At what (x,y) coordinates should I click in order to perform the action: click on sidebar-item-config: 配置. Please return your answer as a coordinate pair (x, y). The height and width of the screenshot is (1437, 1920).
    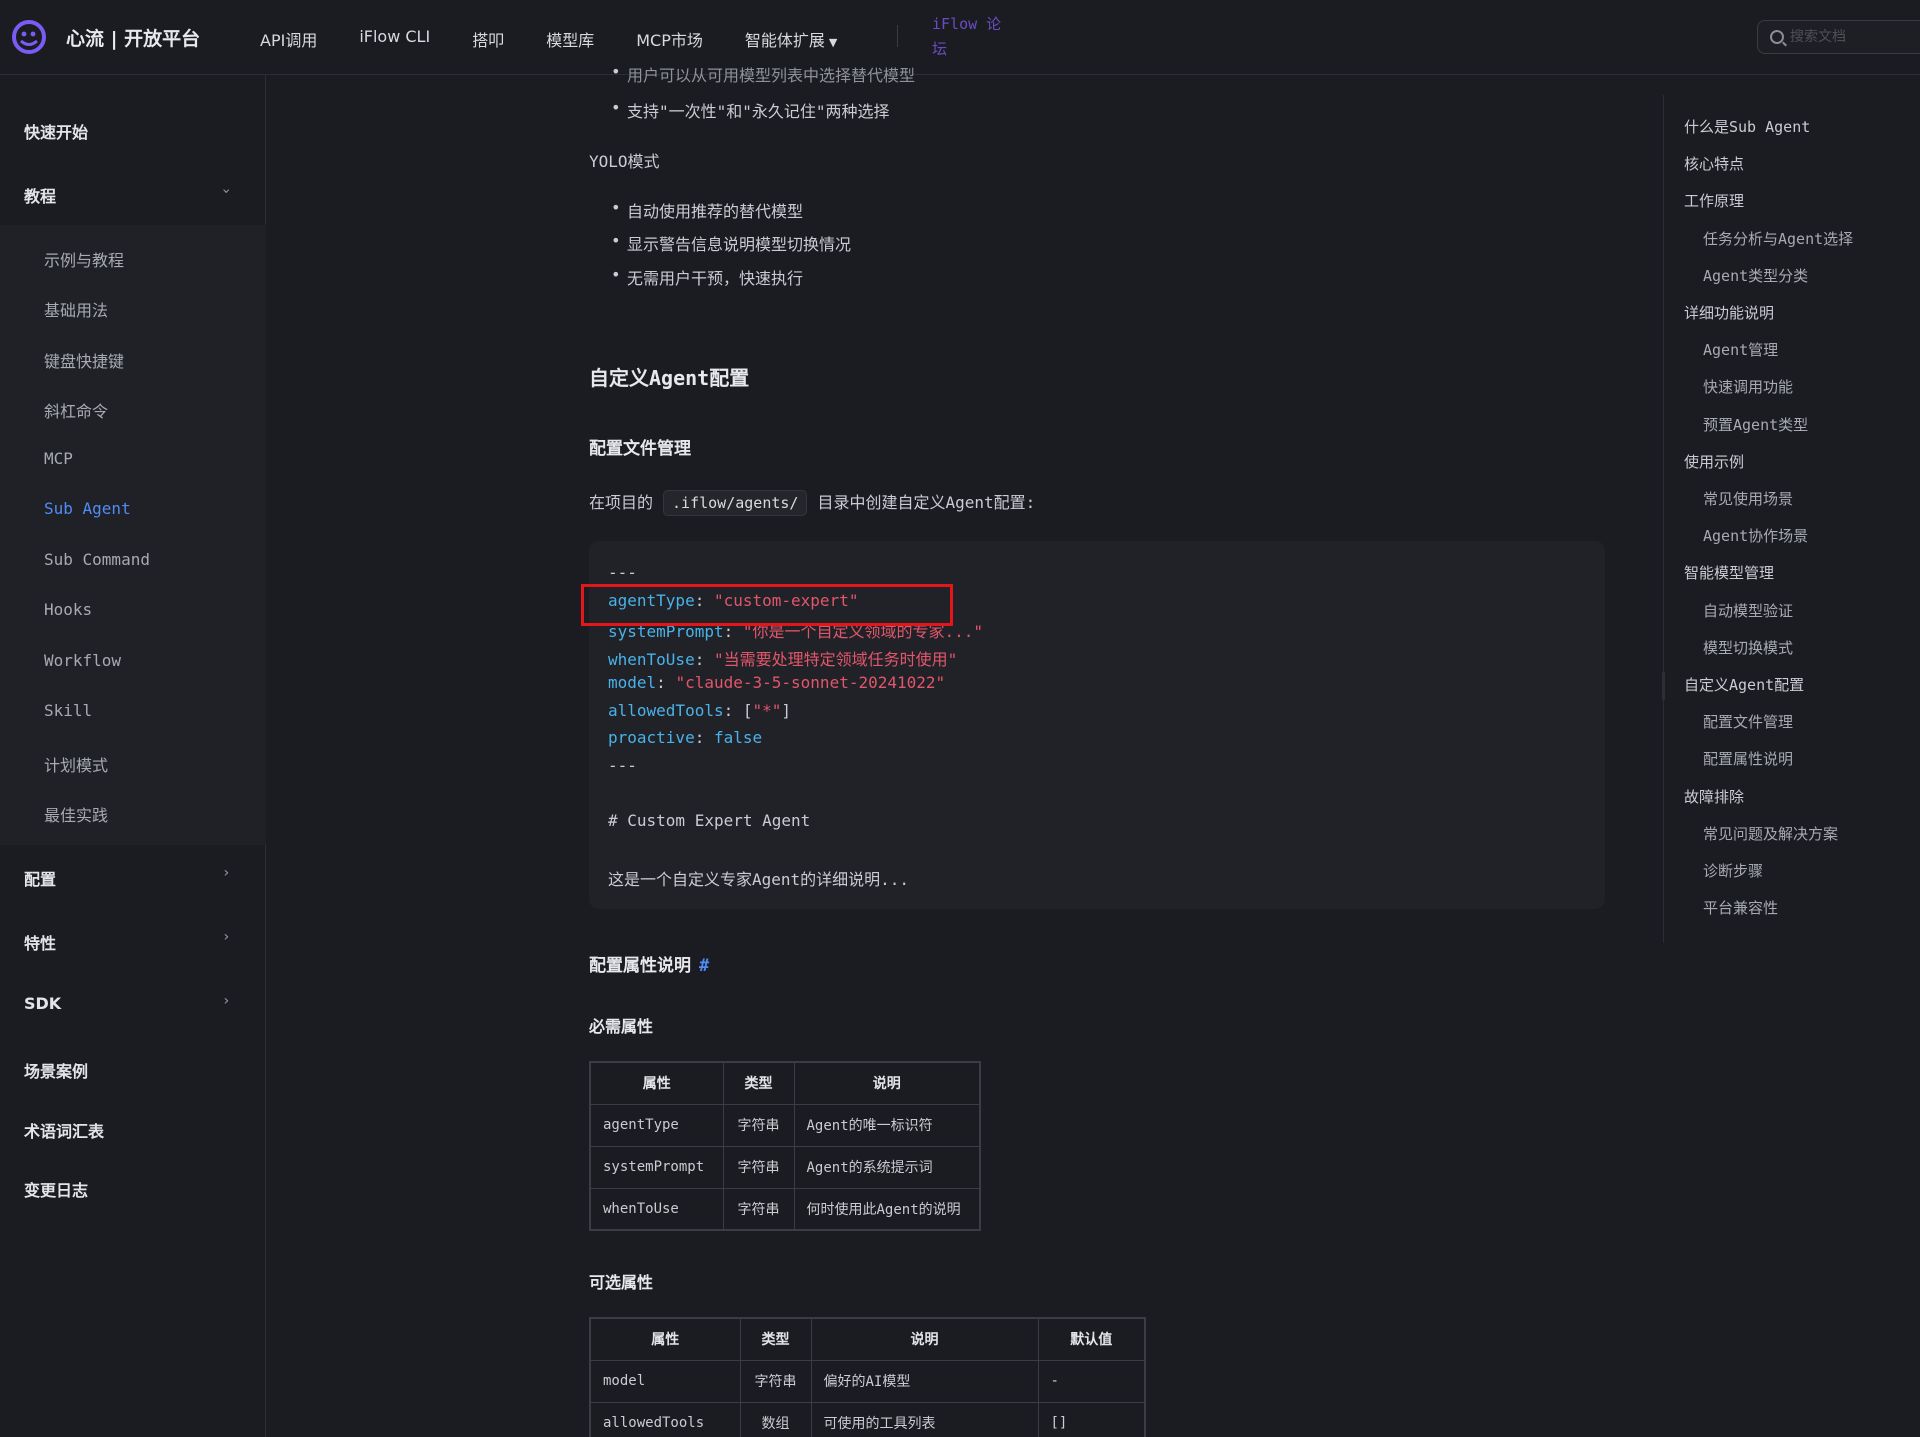
    Looking at the image, I should click on (40, 878).